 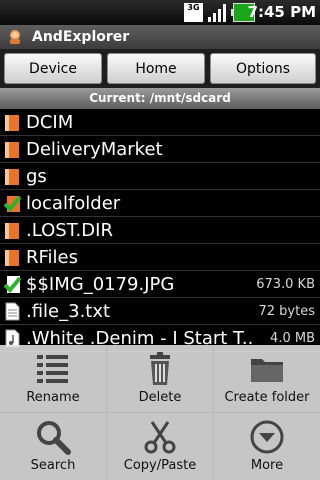 I want to click on chevron-down-icon, so click(x=267, y=437).